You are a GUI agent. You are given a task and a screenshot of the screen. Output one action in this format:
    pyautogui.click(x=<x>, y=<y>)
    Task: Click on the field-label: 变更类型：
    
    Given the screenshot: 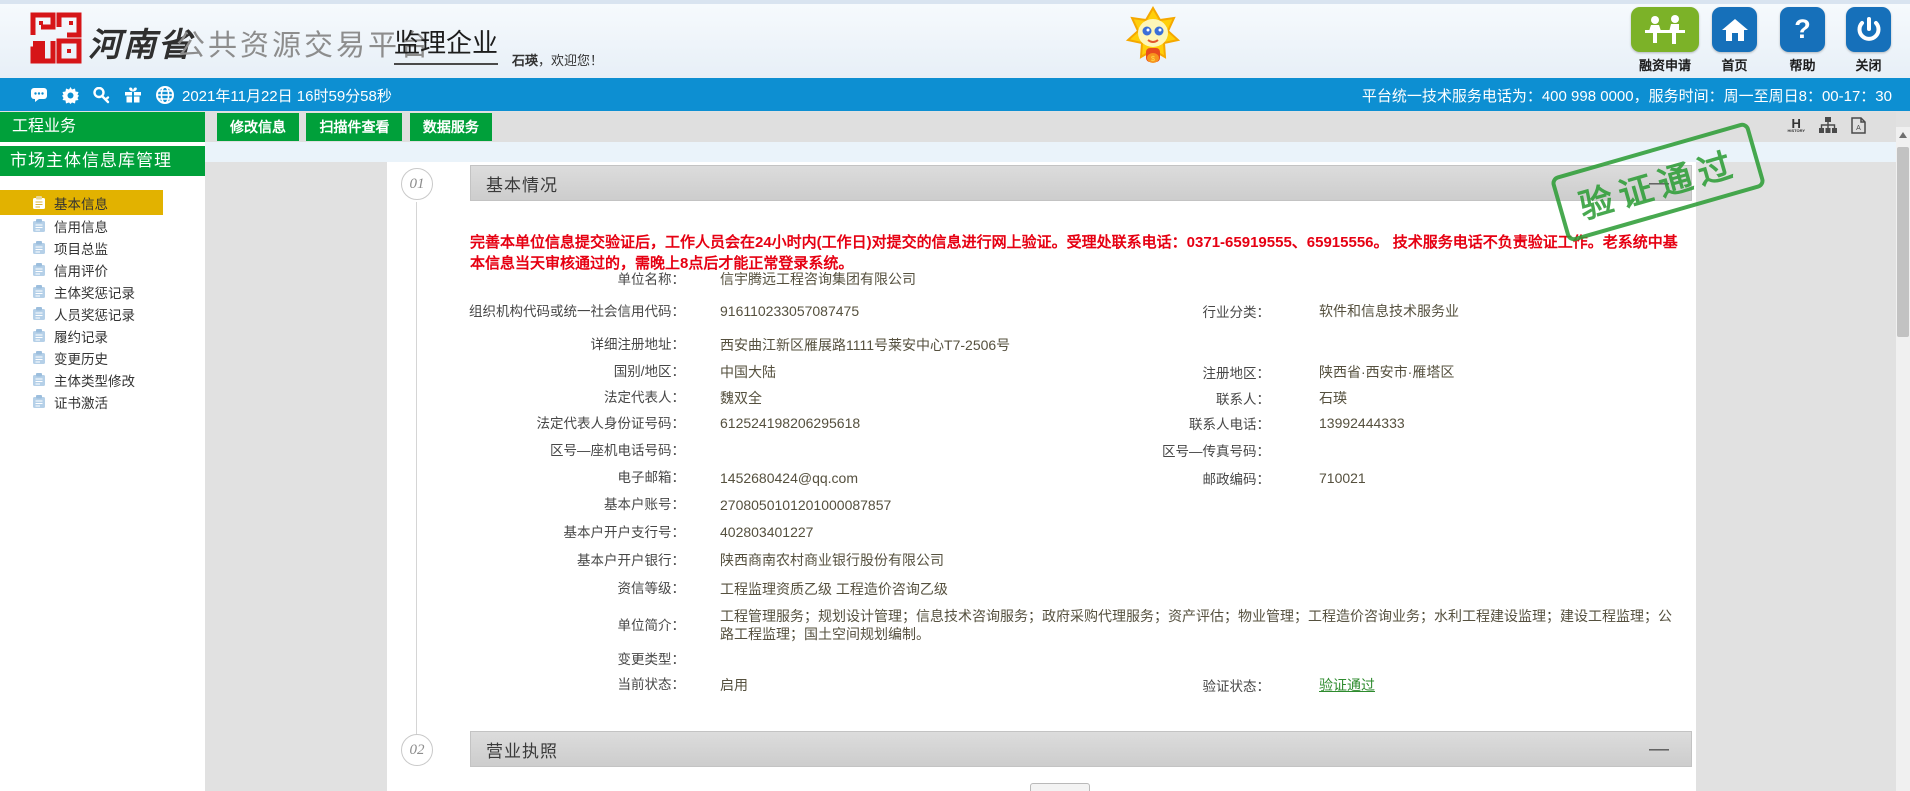 What is the action you would take?
    pyautogui.click(x=651, y=659)
    